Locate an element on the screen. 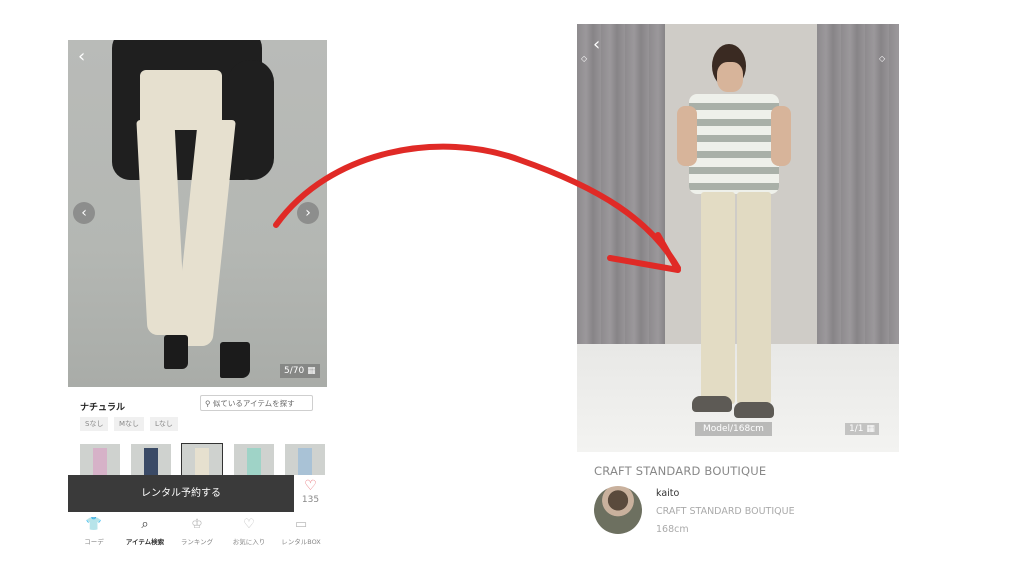 Image resolution: width=1024 pixels, height=576 pixels. search-icon: ⚲ is located at coordinates (208, 403).